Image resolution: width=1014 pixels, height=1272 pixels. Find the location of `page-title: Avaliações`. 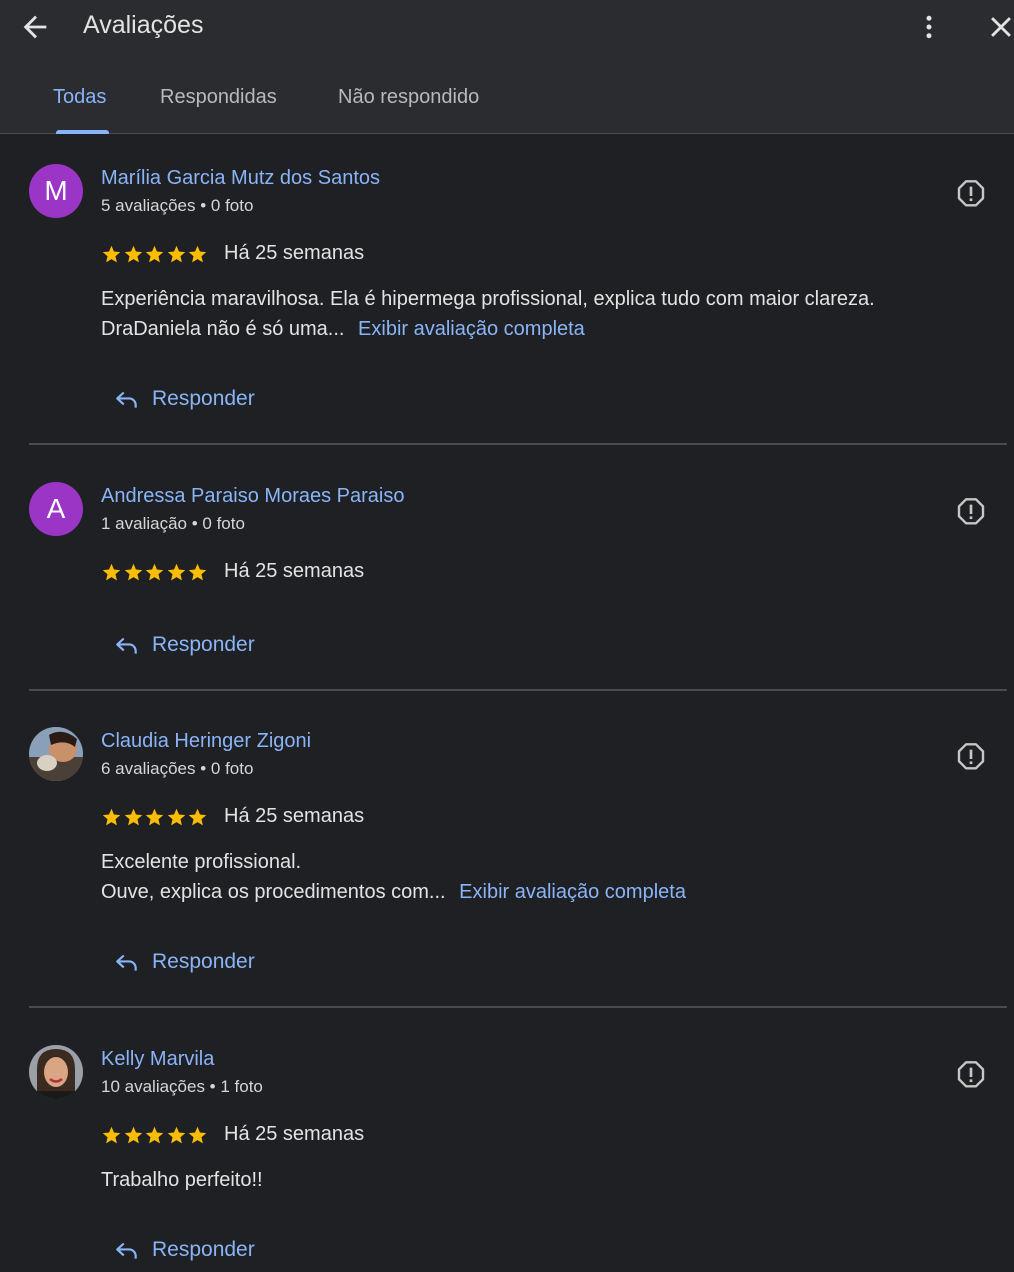

page-title: Avaliações is located at coordinates (143, 25).